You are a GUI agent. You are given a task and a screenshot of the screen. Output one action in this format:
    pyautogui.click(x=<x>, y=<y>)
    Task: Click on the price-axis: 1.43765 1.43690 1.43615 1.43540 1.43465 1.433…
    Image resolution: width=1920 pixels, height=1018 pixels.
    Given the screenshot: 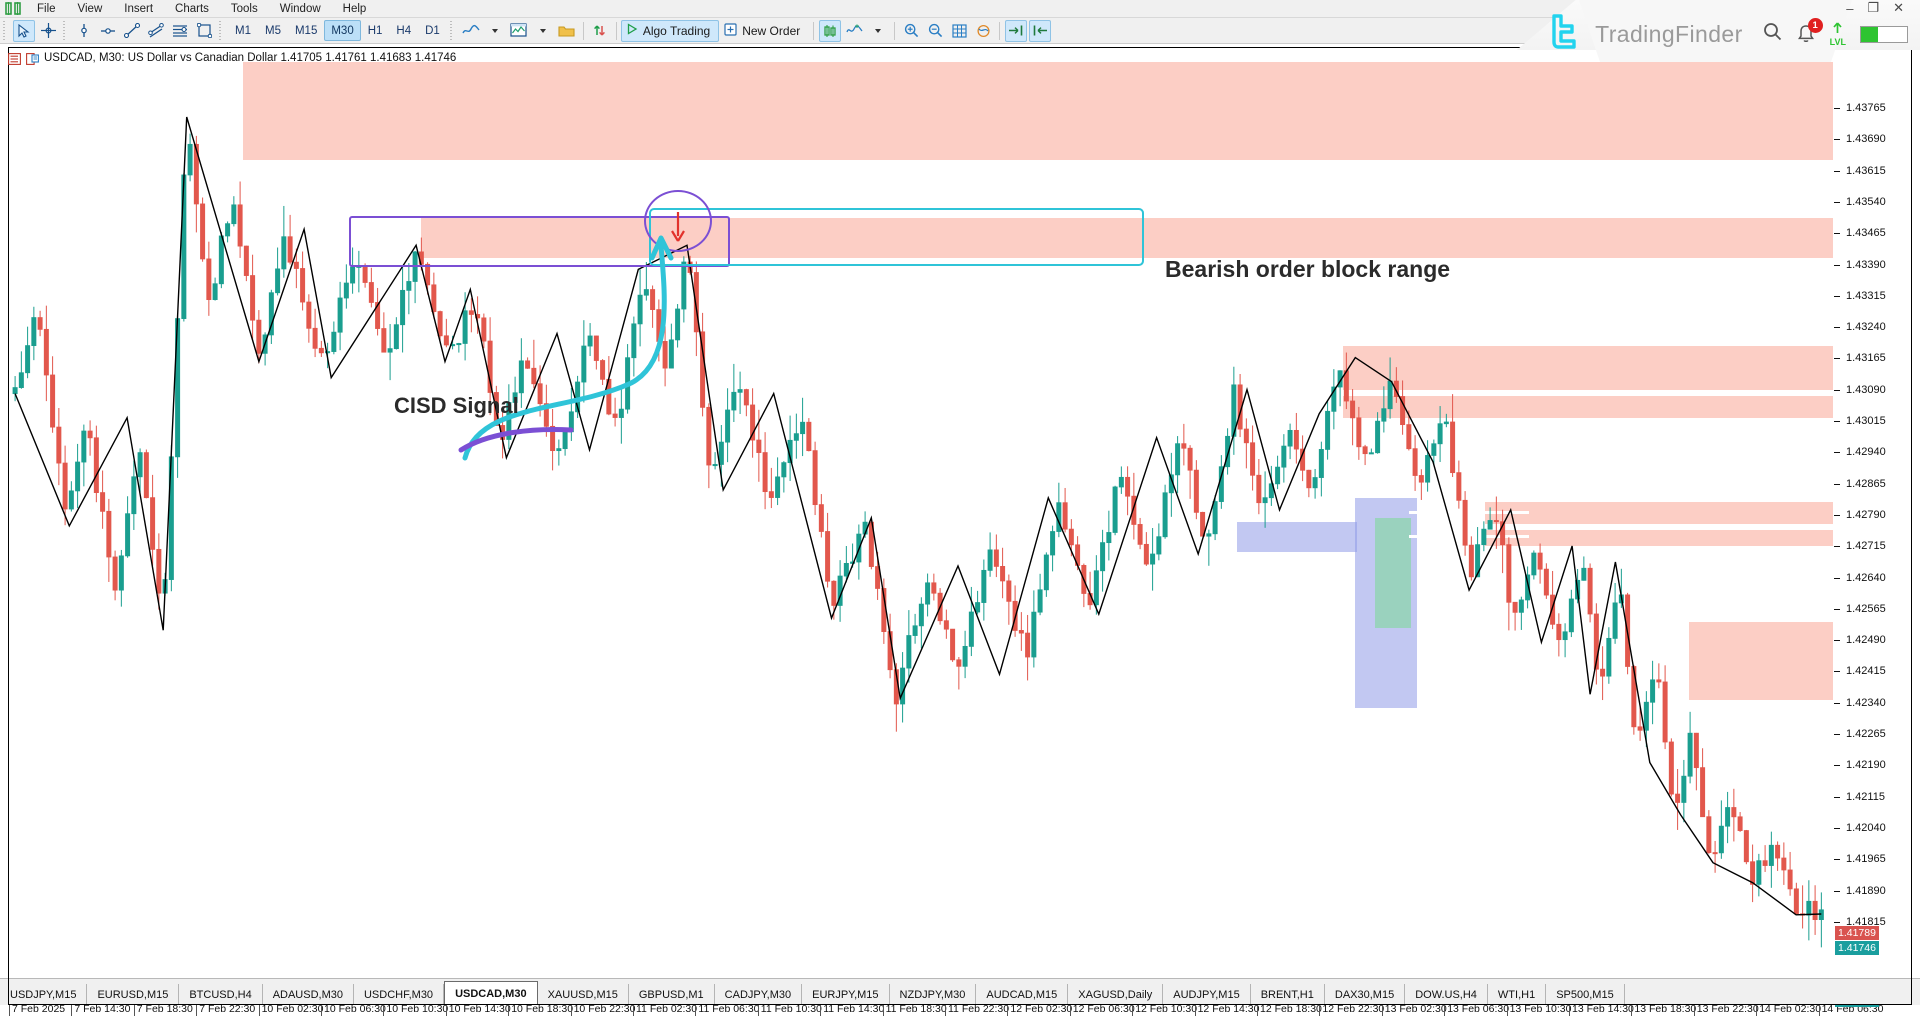 What is the action you would take?
    pyautogui.click(x=1872, y=522)
    